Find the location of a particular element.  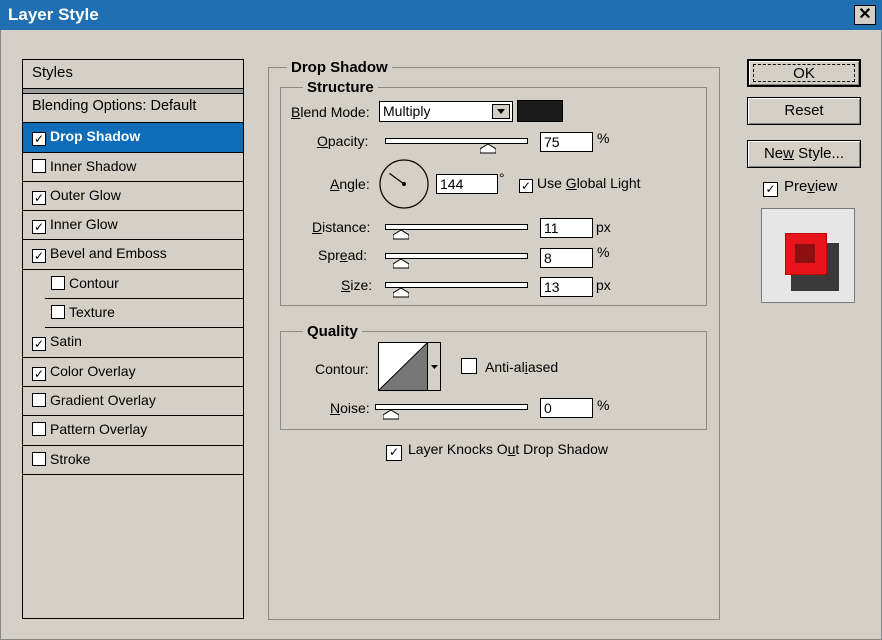

angle-unit: ° is located at coordinates (502, 178).